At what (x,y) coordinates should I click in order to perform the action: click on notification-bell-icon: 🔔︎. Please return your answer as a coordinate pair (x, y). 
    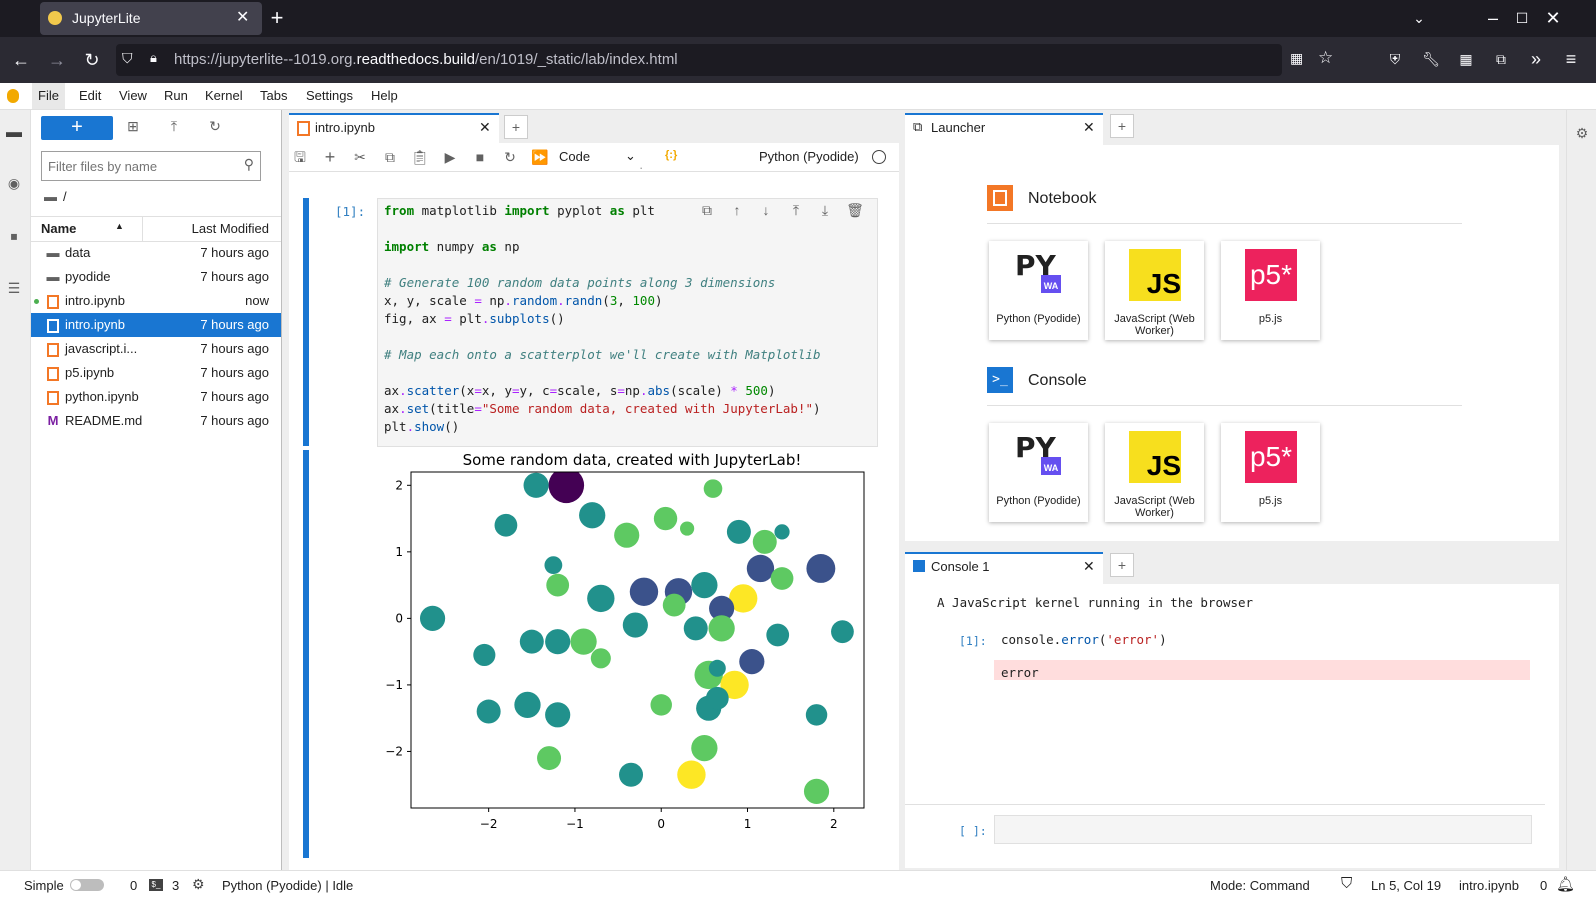
    Looking at the image, I should click on (1565, 884).